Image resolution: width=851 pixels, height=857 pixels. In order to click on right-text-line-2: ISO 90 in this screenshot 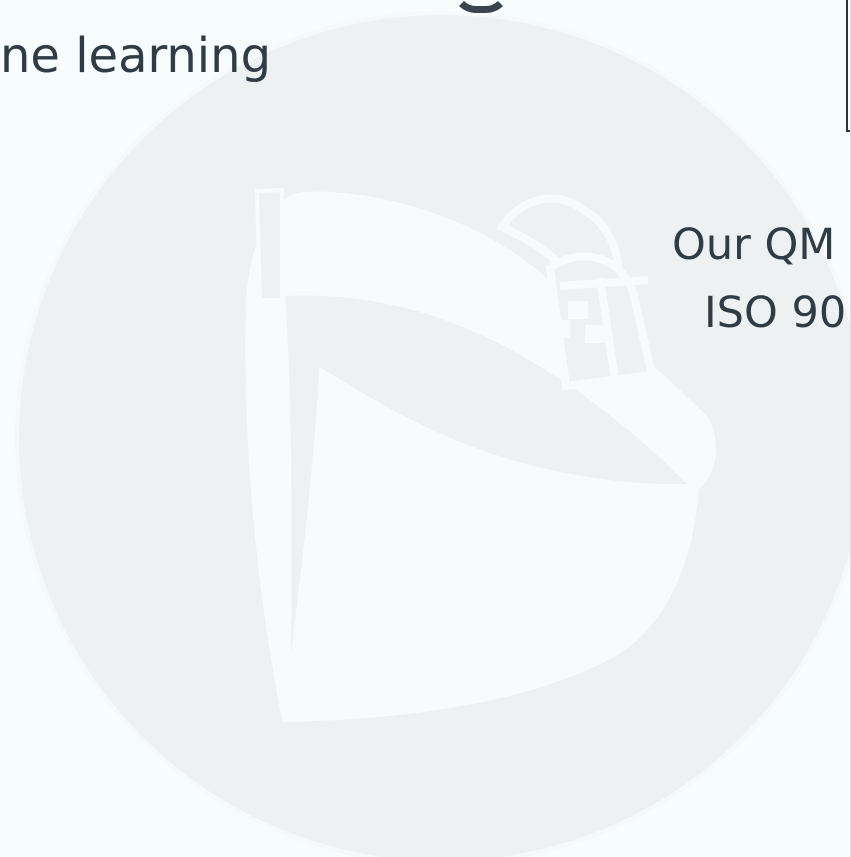, I will do `click(775, 313)`.